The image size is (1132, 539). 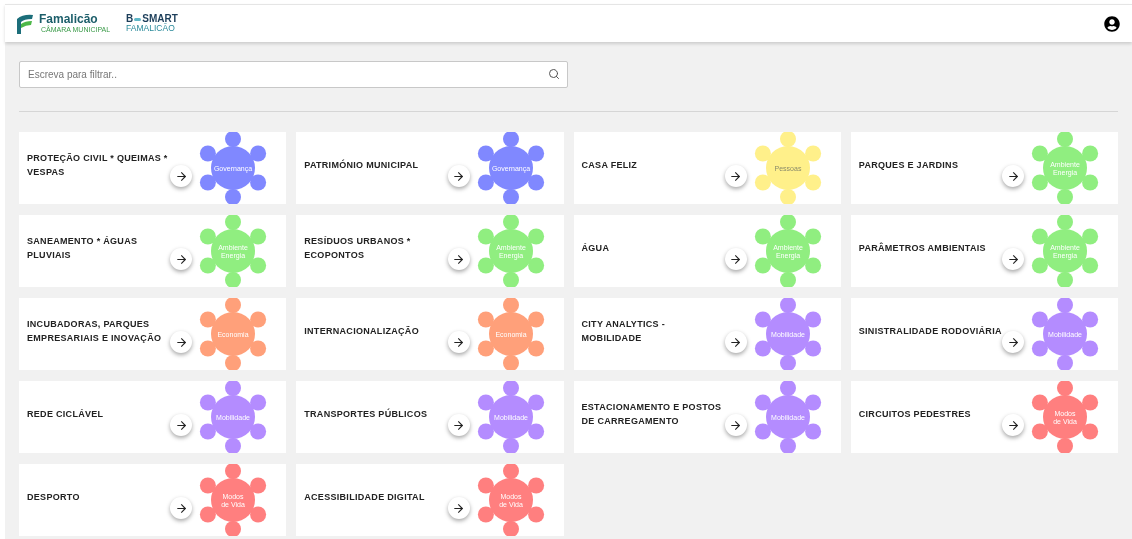 What do you see at coordinates (69, 19) in the screenshot?
I see `logo-text: Famalicão` at bounding box center [69, 19].